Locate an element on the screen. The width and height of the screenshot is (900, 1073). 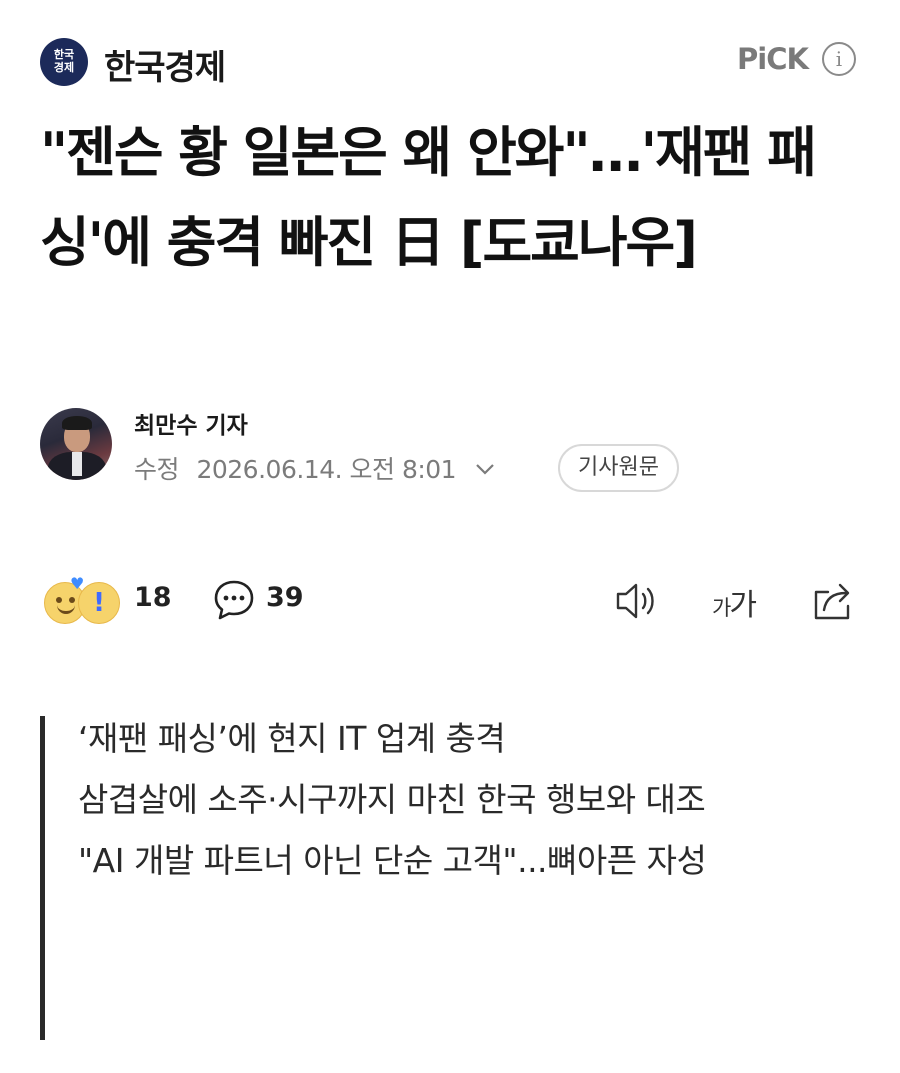
reaction-count: 18 is located at coordinates (153, 597).